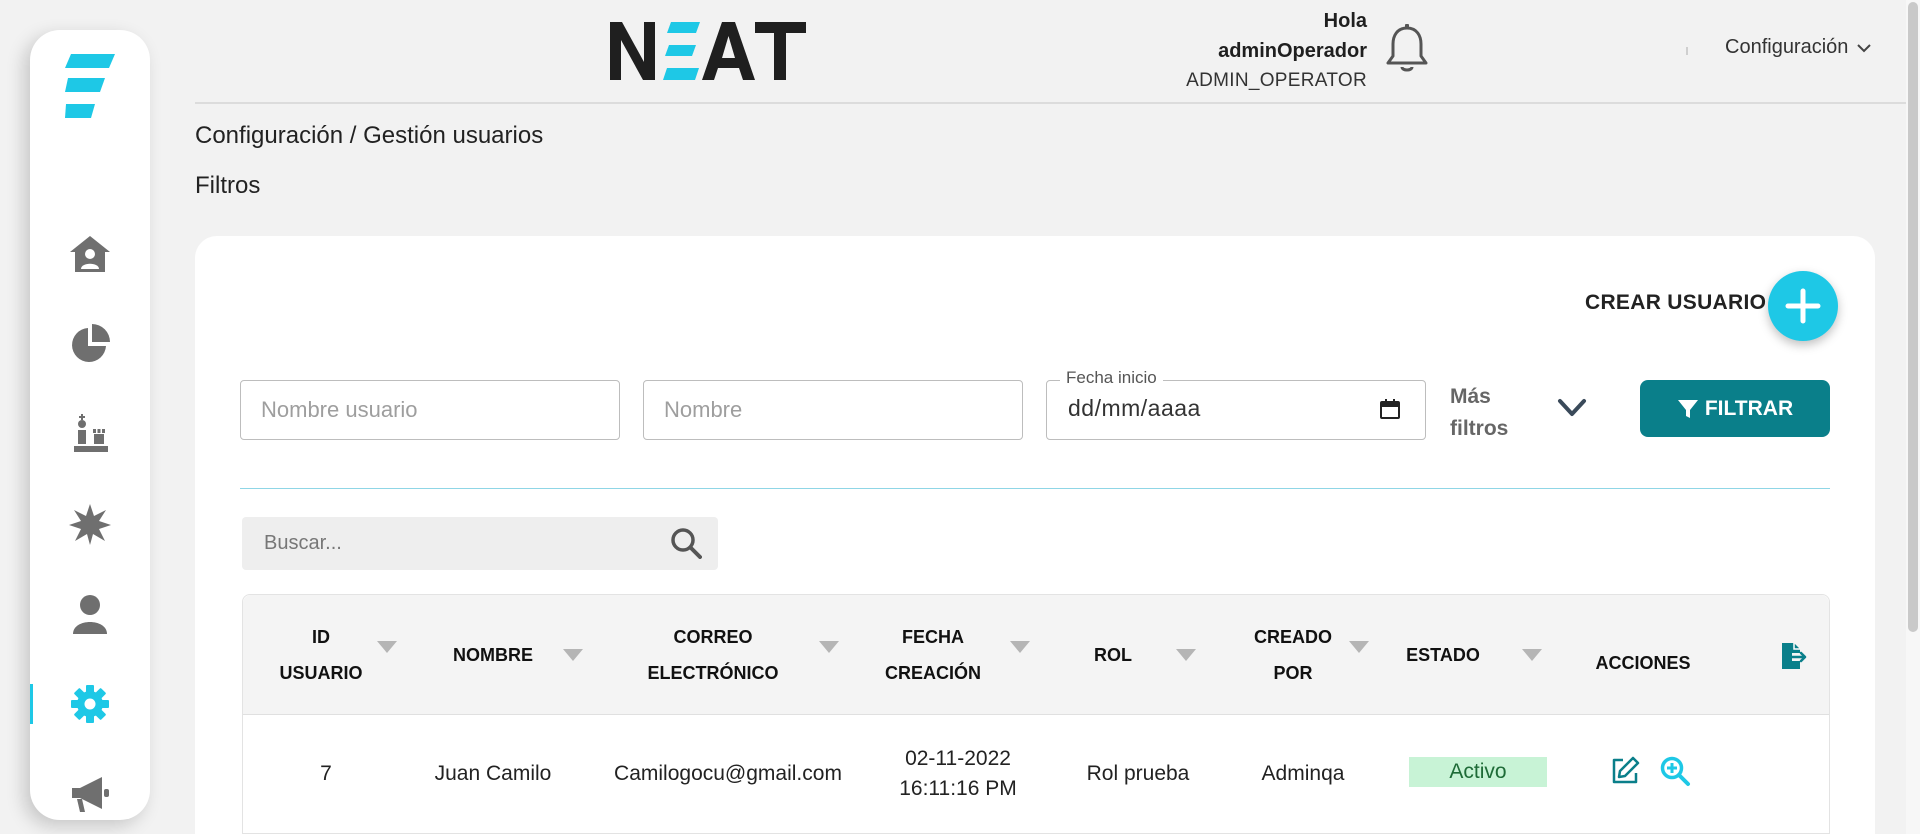 Image resolution: width=1920 pixels, height=834 pixels. Describe the element at coordinates (1478, 772) in the screenshot. I see `status-badge: Activo` at that location.